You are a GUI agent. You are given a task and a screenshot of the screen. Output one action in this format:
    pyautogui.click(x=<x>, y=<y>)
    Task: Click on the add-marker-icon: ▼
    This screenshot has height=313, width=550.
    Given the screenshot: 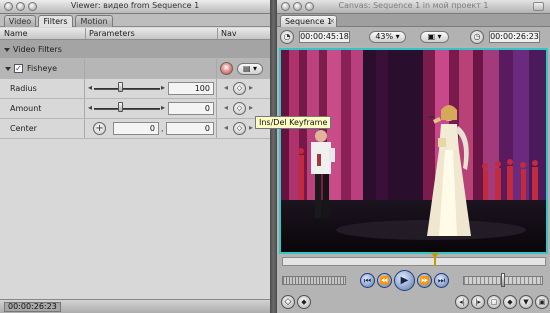 What is the action you would take?
    pyautogui.click(x=526, y=302)
    